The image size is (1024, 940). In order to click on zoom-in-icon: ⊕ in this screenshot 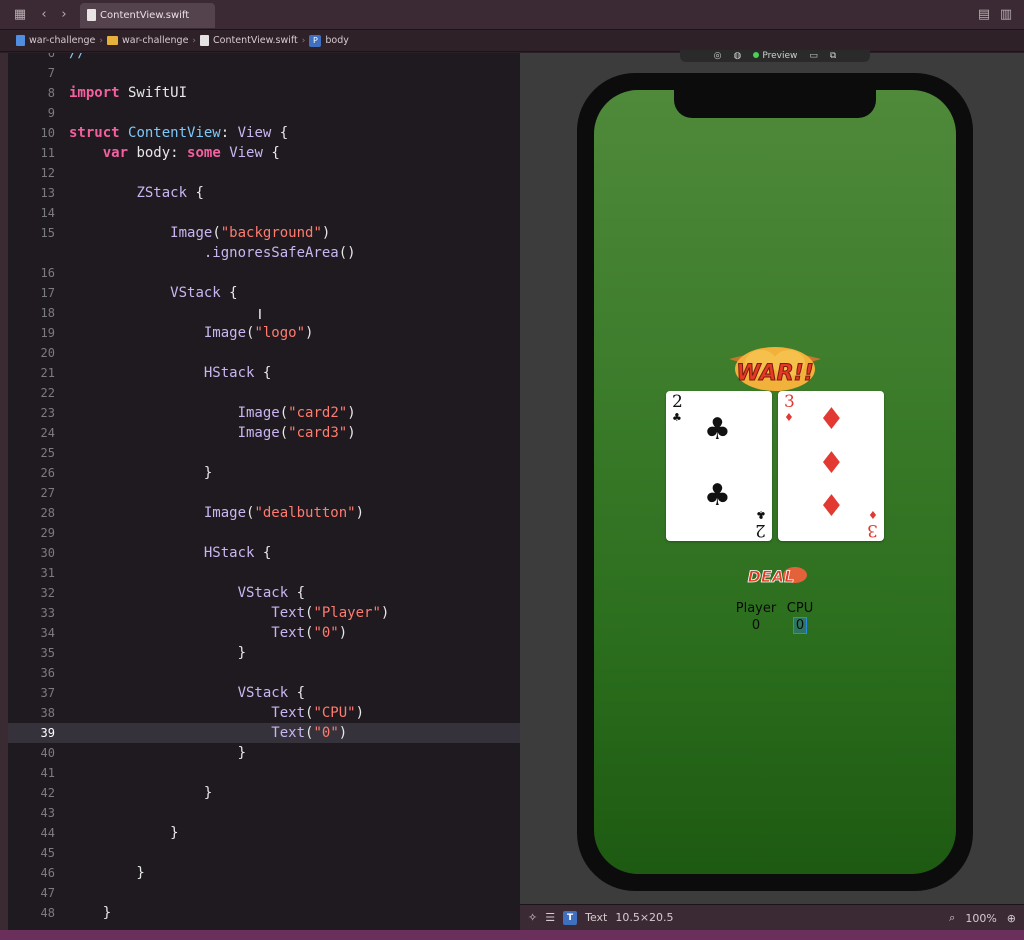, I will do `click(1011, 918)`.